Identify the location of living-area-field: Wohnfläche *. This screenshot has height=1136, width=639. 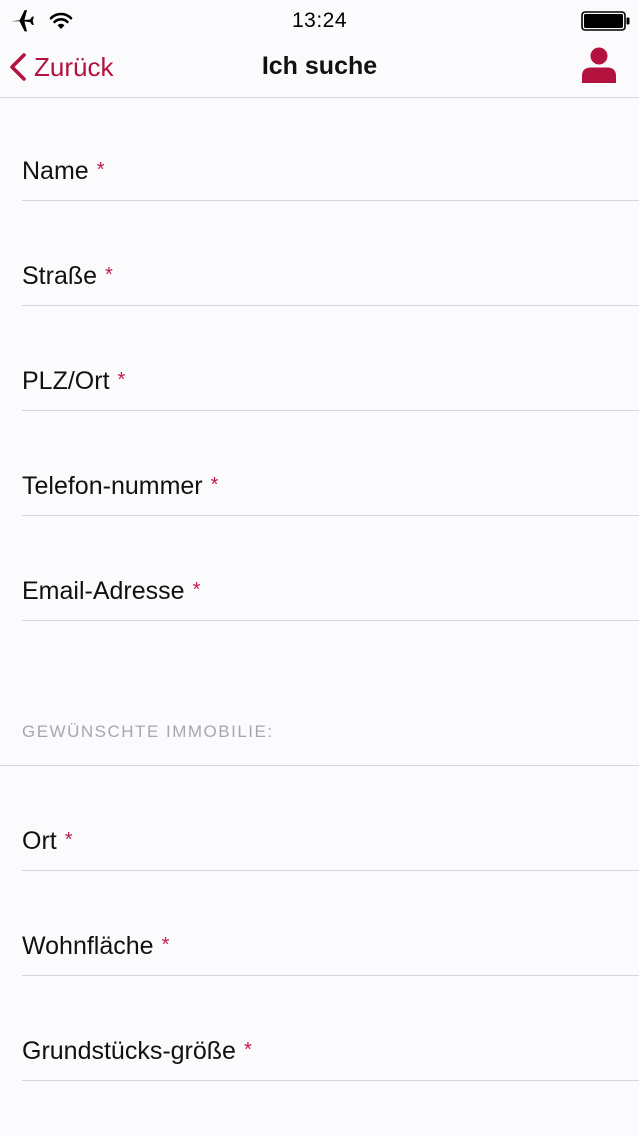
(330, 924).